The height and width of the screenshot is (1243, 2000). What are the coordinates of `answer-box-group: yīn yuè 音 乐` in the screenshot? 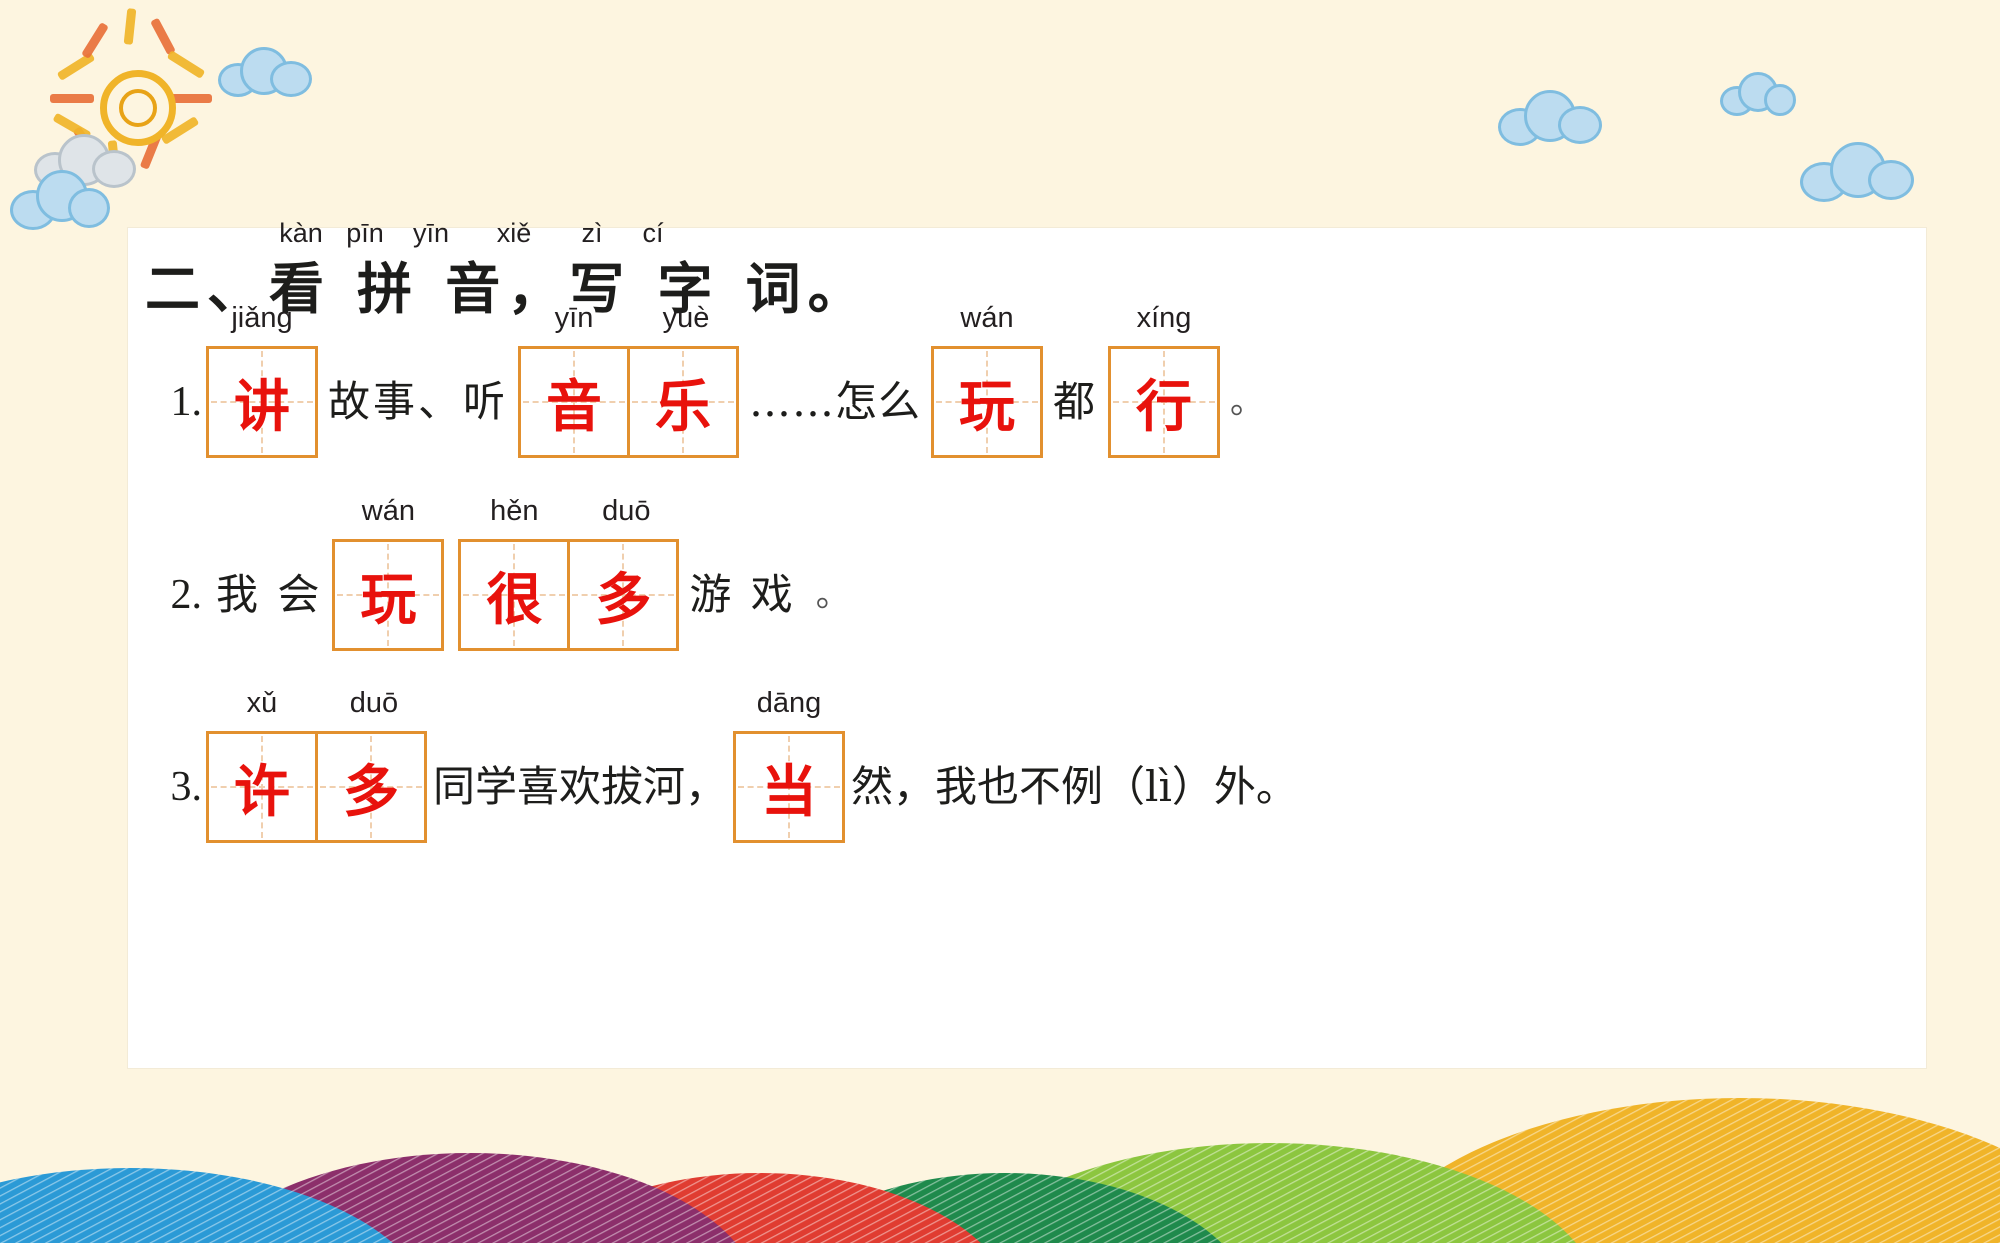 It's located at (629, 380).